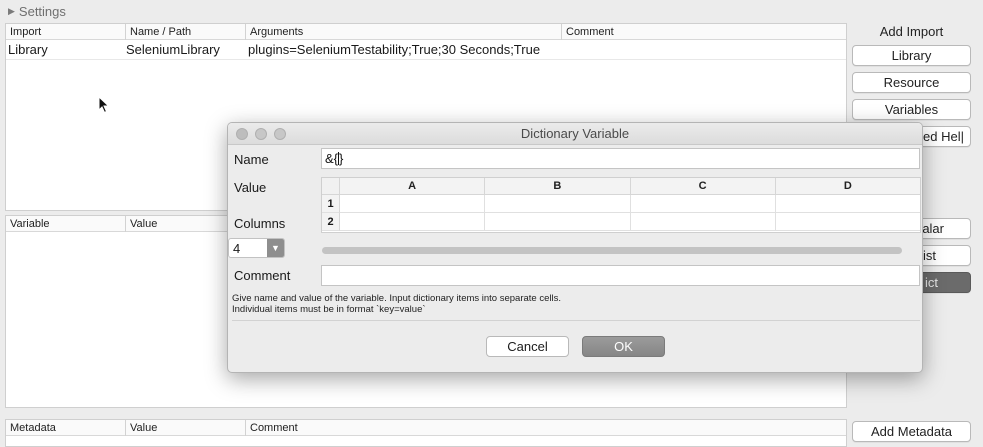 The width and height of the screenshot is (983, 447). Describe the element at coordinates (404, 31) in the screenshot. I see `col-arguments: Arguments` at that location.